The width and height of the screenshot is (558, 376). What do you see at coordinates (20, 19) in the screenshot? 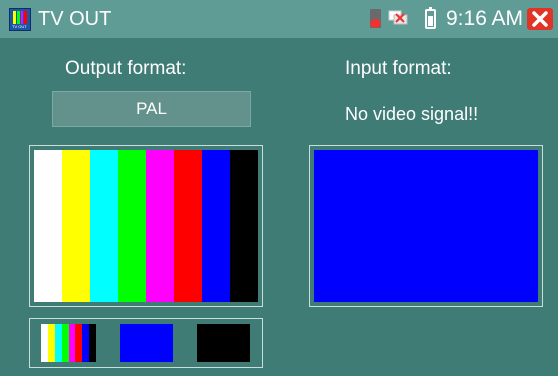
I see `tv-out-app-icon: TV OUT` at bounding box center [20, 19].